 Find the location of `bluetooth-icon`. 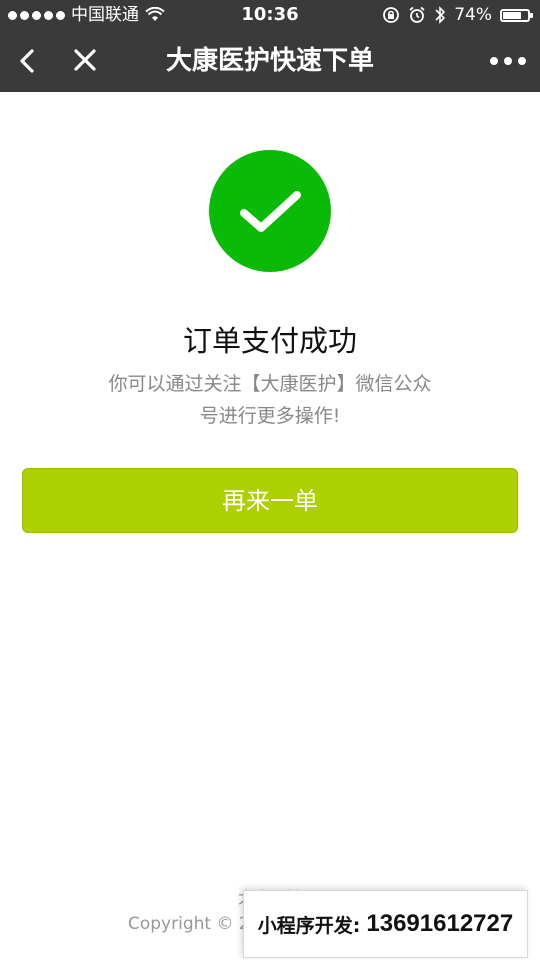

bluetooth-icon is located at coordinates (440, 15).